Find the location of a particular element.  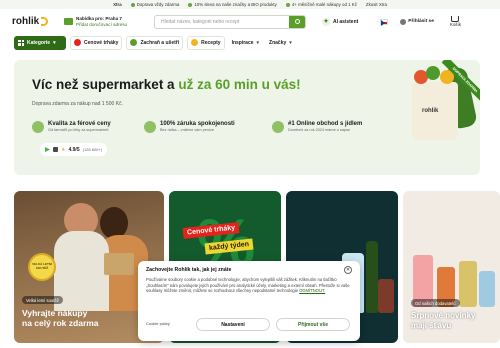

delivery-subtitle: Přidat doručovací adresu is located at coordinates (102, 24).